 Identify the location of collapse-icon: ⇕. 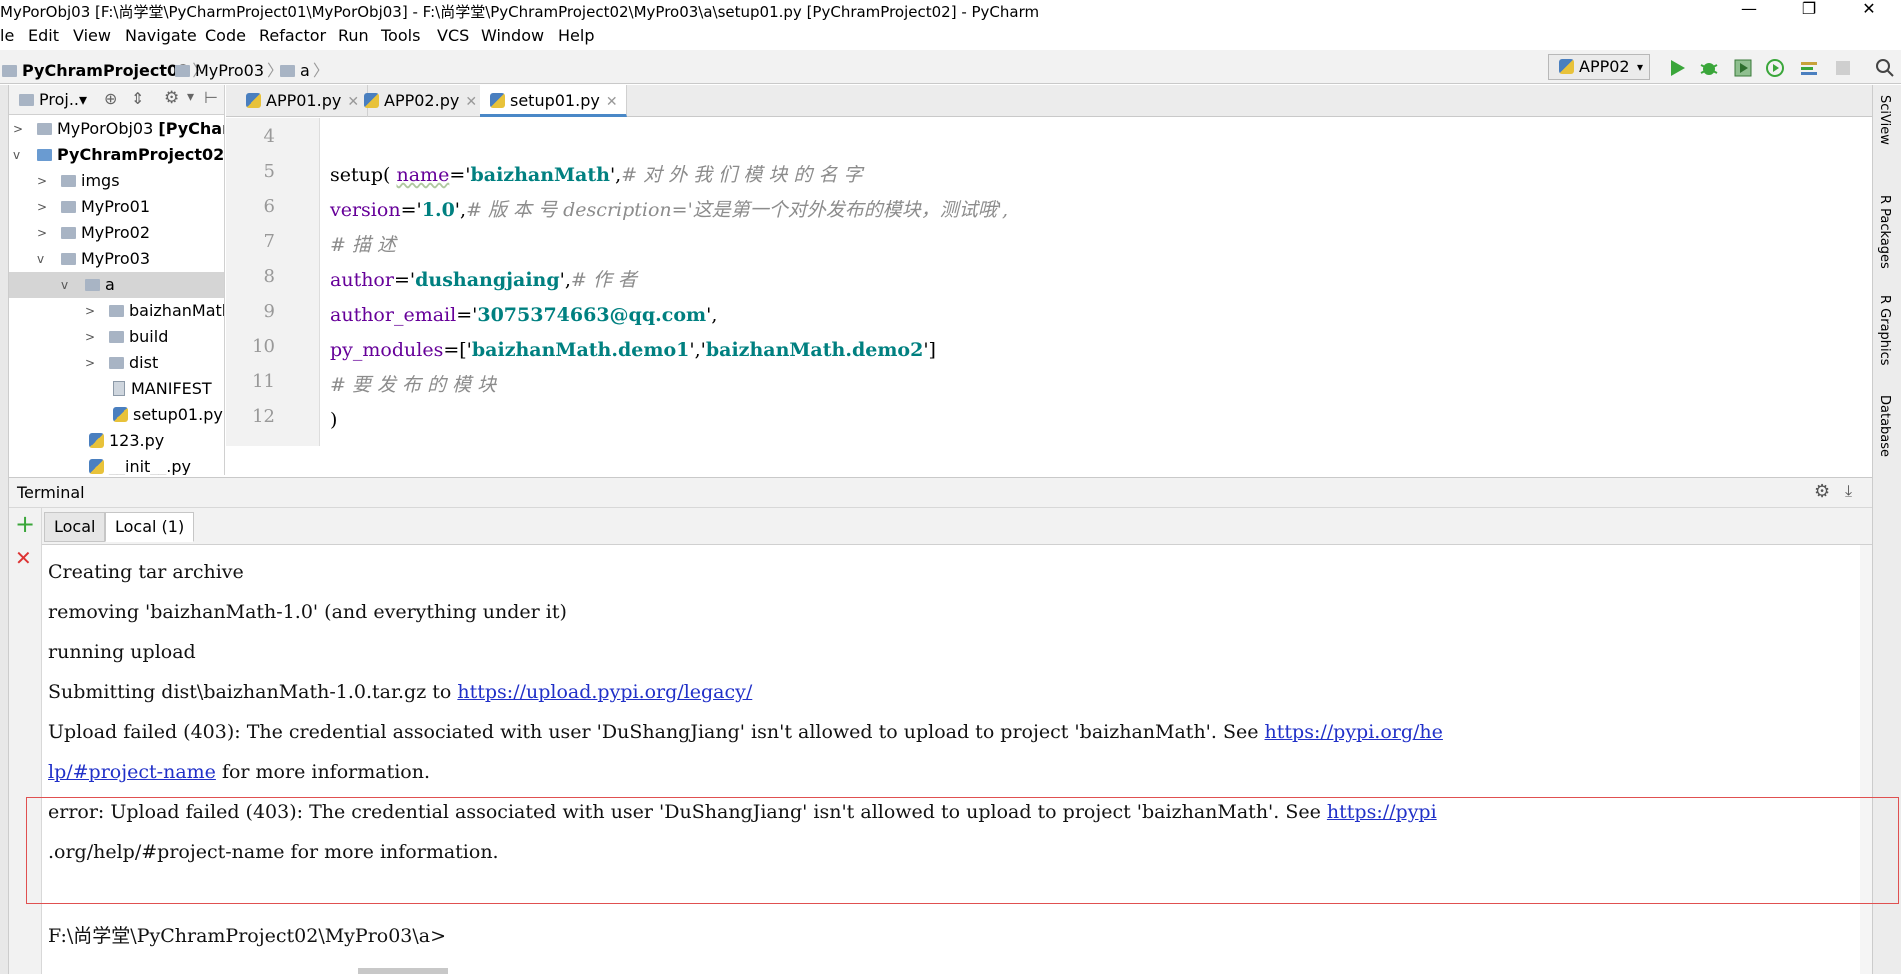
(137, 98).